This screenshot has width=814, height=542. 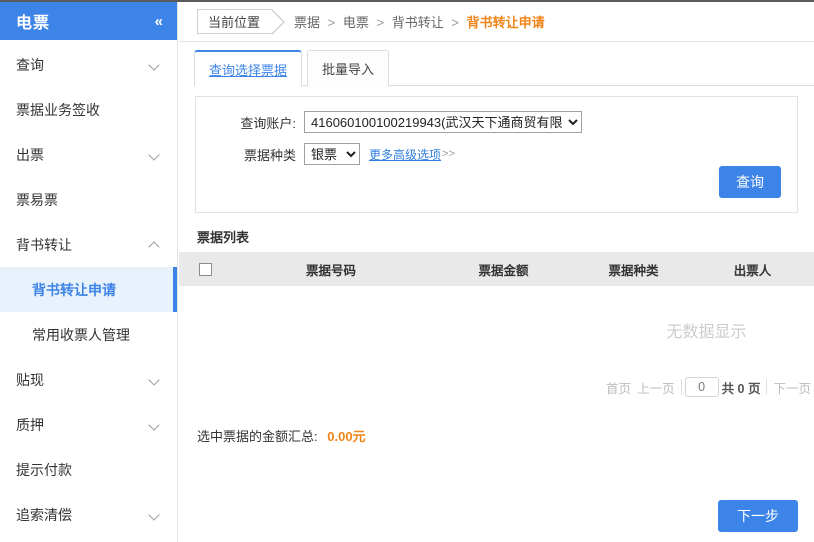 I want to click on tab-batch-import: 批量导入, so click(x=348, y=68).